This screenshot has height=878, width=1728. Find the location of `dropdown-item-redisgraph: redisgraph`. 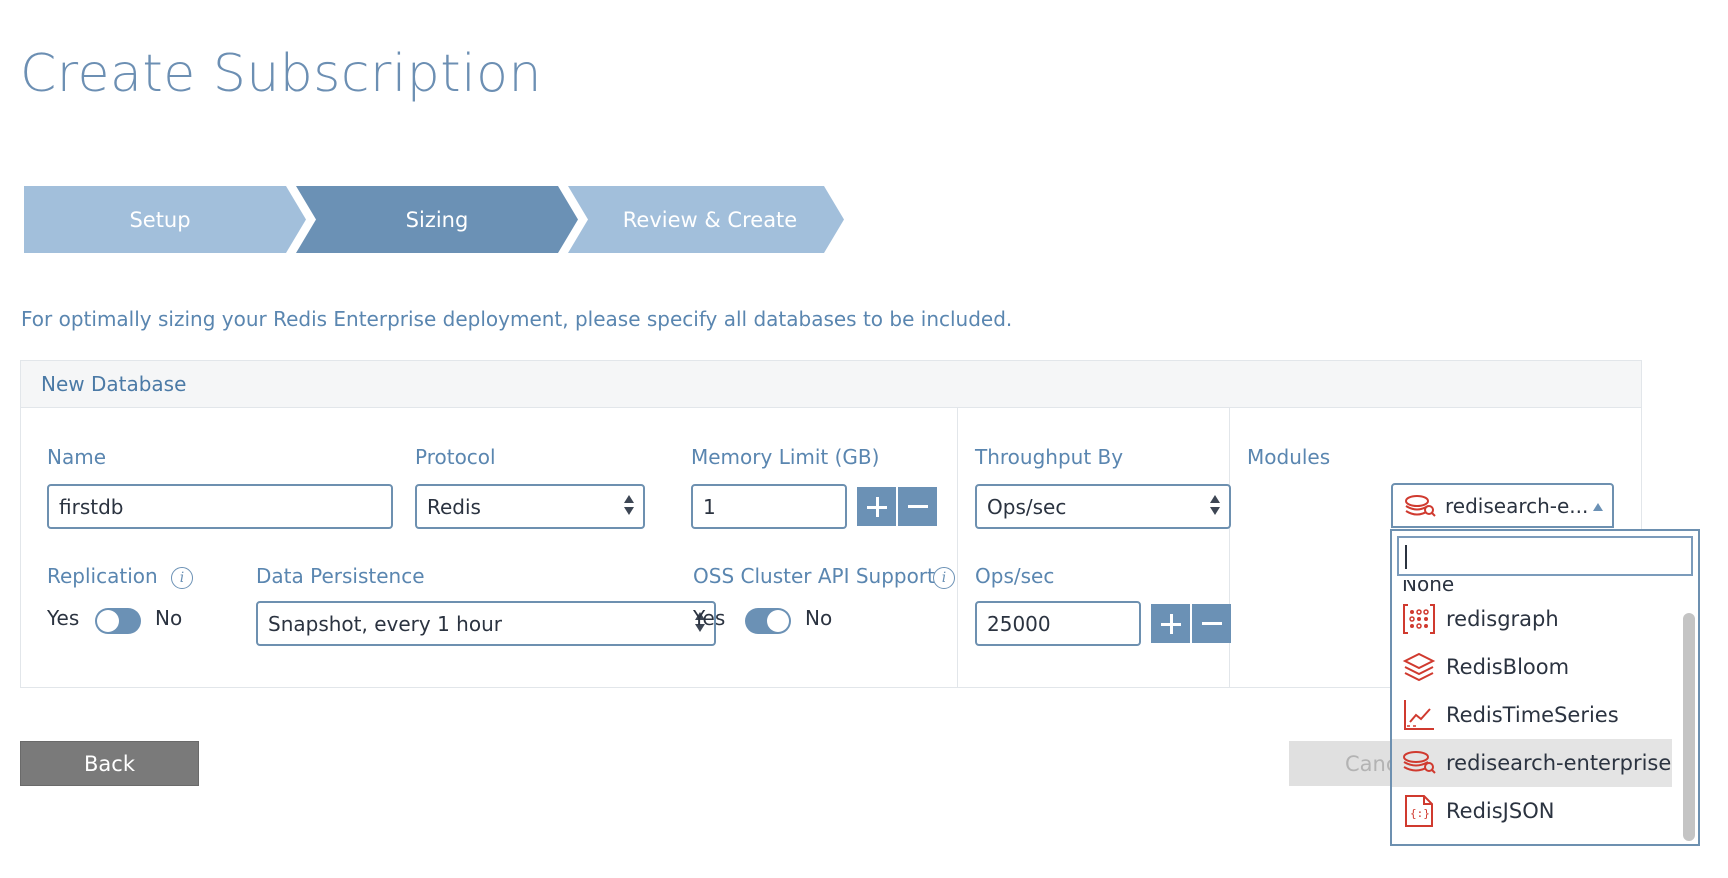

dropdown-item-redisgraph: redisgraph is located at coordinates (1532, 619).